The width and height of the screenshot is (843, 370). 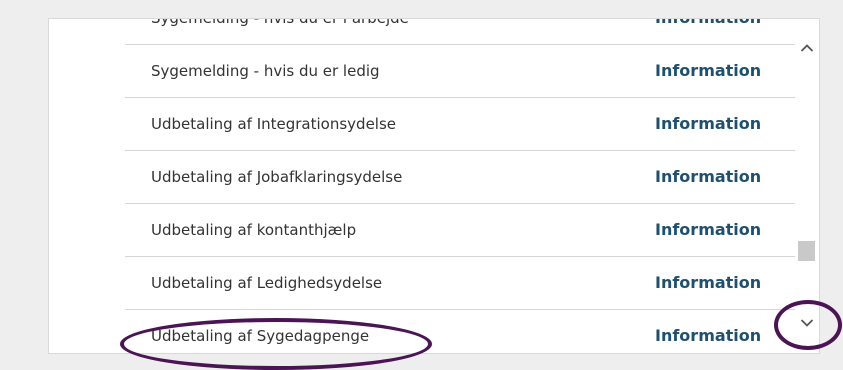 I want to click on list-item: Udbetaling af Sygedagpenge Information, so click(x=460, y=331).